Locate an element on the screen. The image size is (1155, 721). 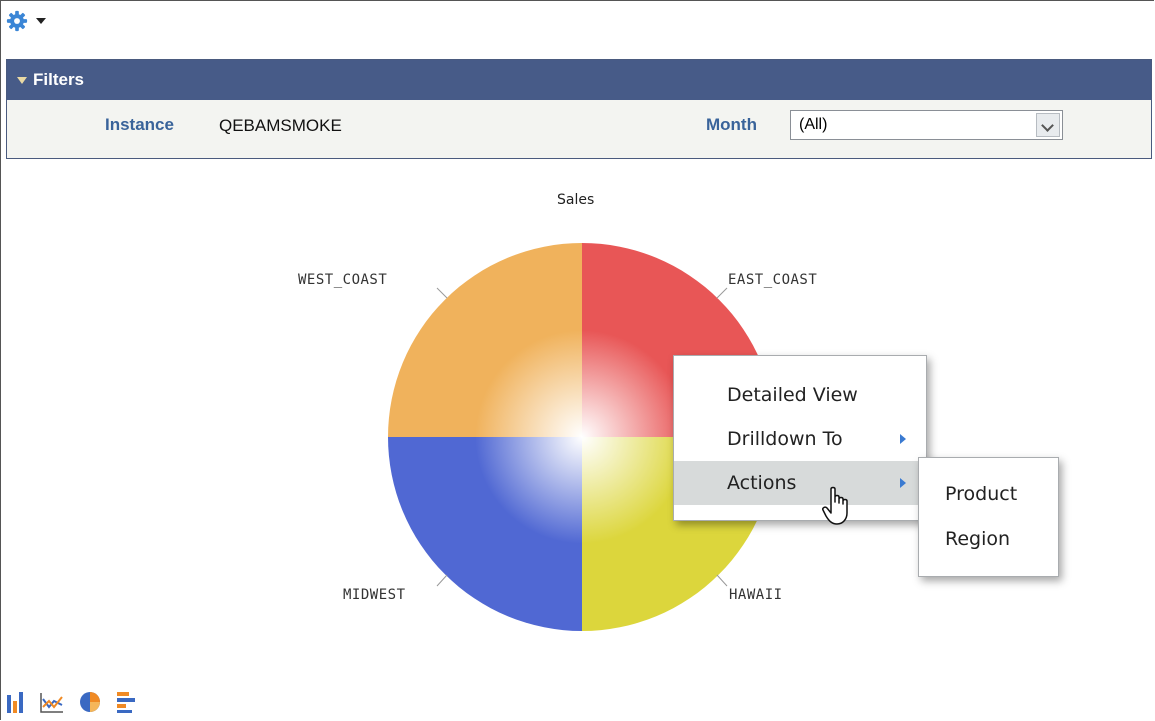
submenu-item-product: Product is located at coordinates (988, 494).